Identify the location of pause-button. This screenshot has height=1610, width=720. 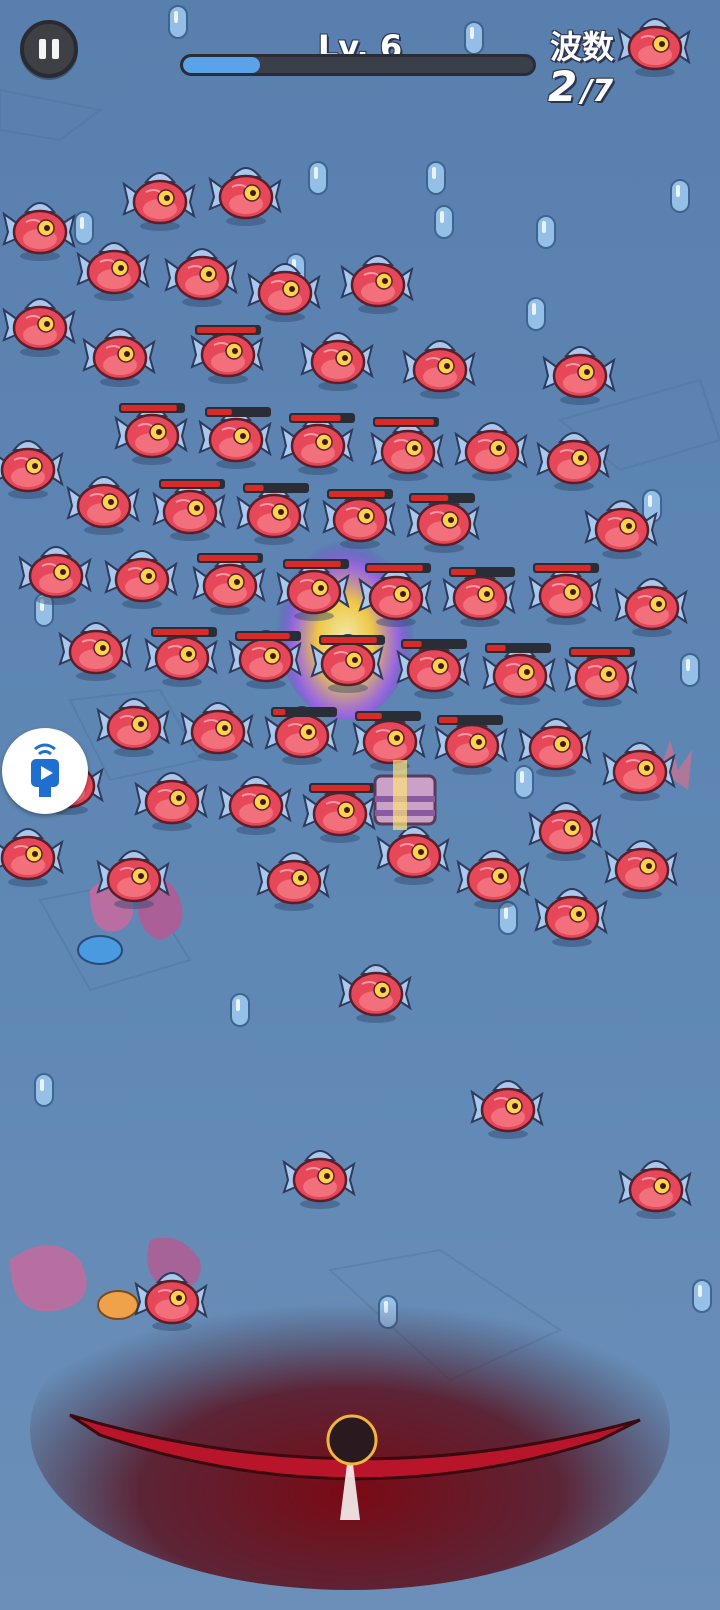
(49, 49).